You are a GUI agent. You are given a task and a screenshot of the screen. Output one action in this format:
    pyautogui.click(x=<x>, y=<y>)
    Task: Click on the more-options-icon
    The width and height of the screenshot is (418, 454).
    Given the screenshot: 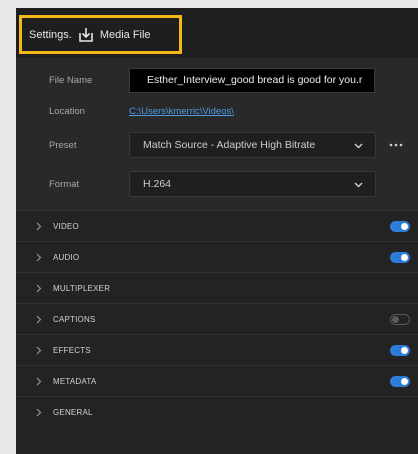 What is the action you would take?
    pyautogui.click(x=396, y=145)
    